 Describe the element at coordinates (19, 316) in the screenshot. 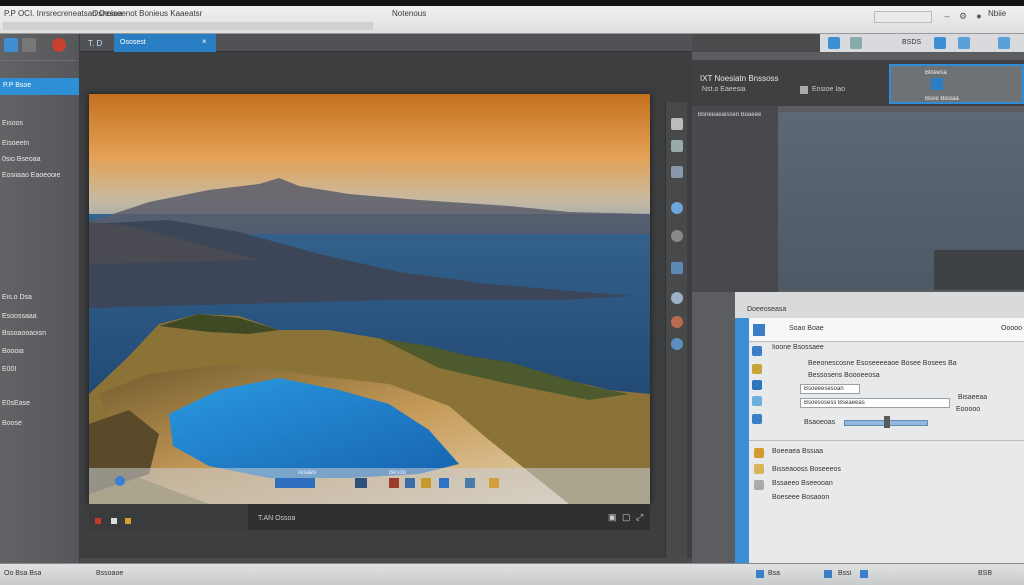

I see `sidebar-item: Esoossaaa` at that location.